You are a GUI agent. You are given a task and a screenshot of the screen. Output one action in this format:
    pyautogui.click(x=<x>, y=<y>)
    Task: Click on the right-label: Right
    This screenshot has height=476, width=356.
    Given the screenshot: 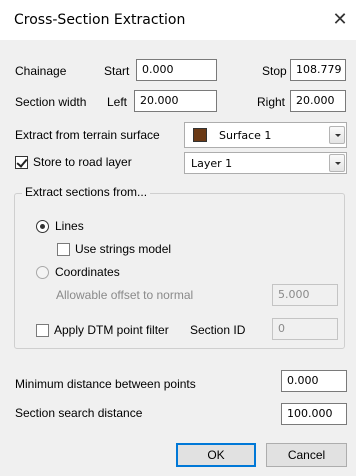 What is the action you would take?
    pyautogui.click(x=271, y=102)
    